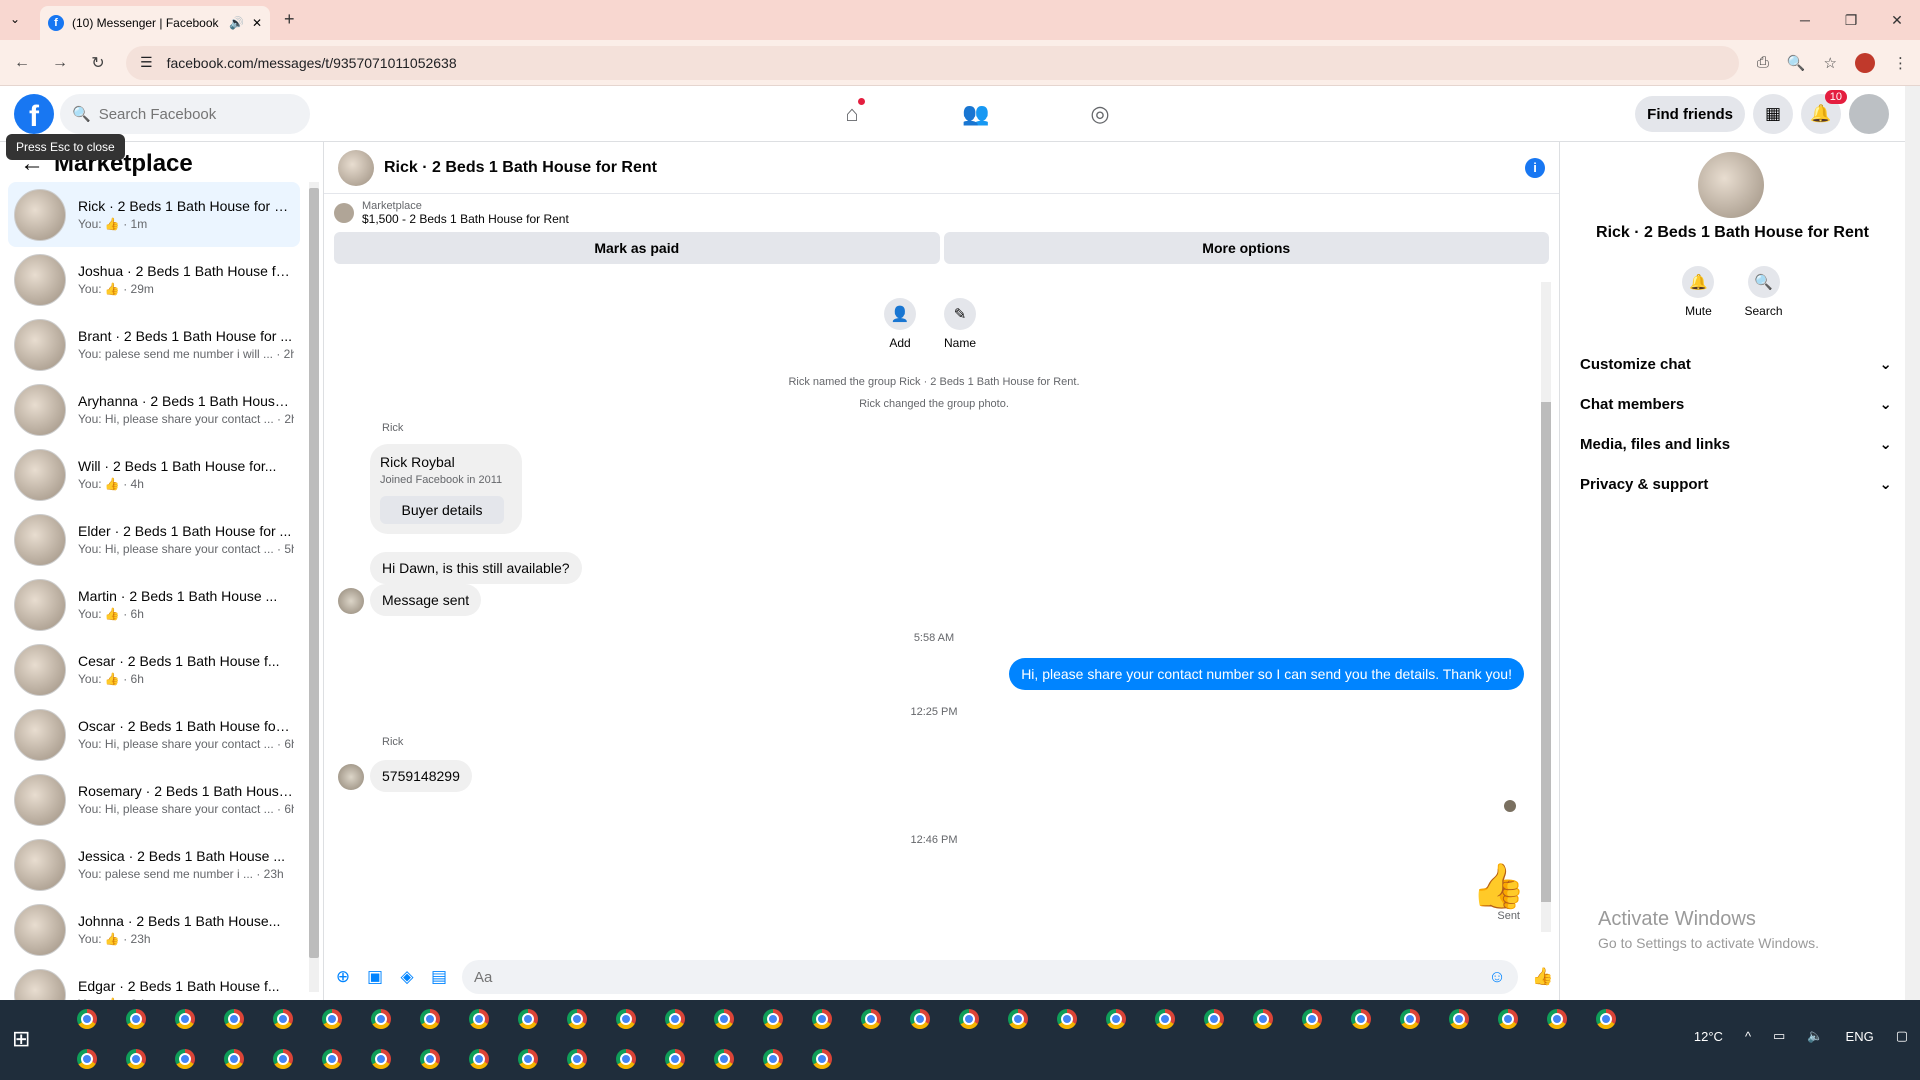 The image size is (1920, 1080). Describe the element at coordinates (981, 977) in the screenshot. I see `message-input` at that location.